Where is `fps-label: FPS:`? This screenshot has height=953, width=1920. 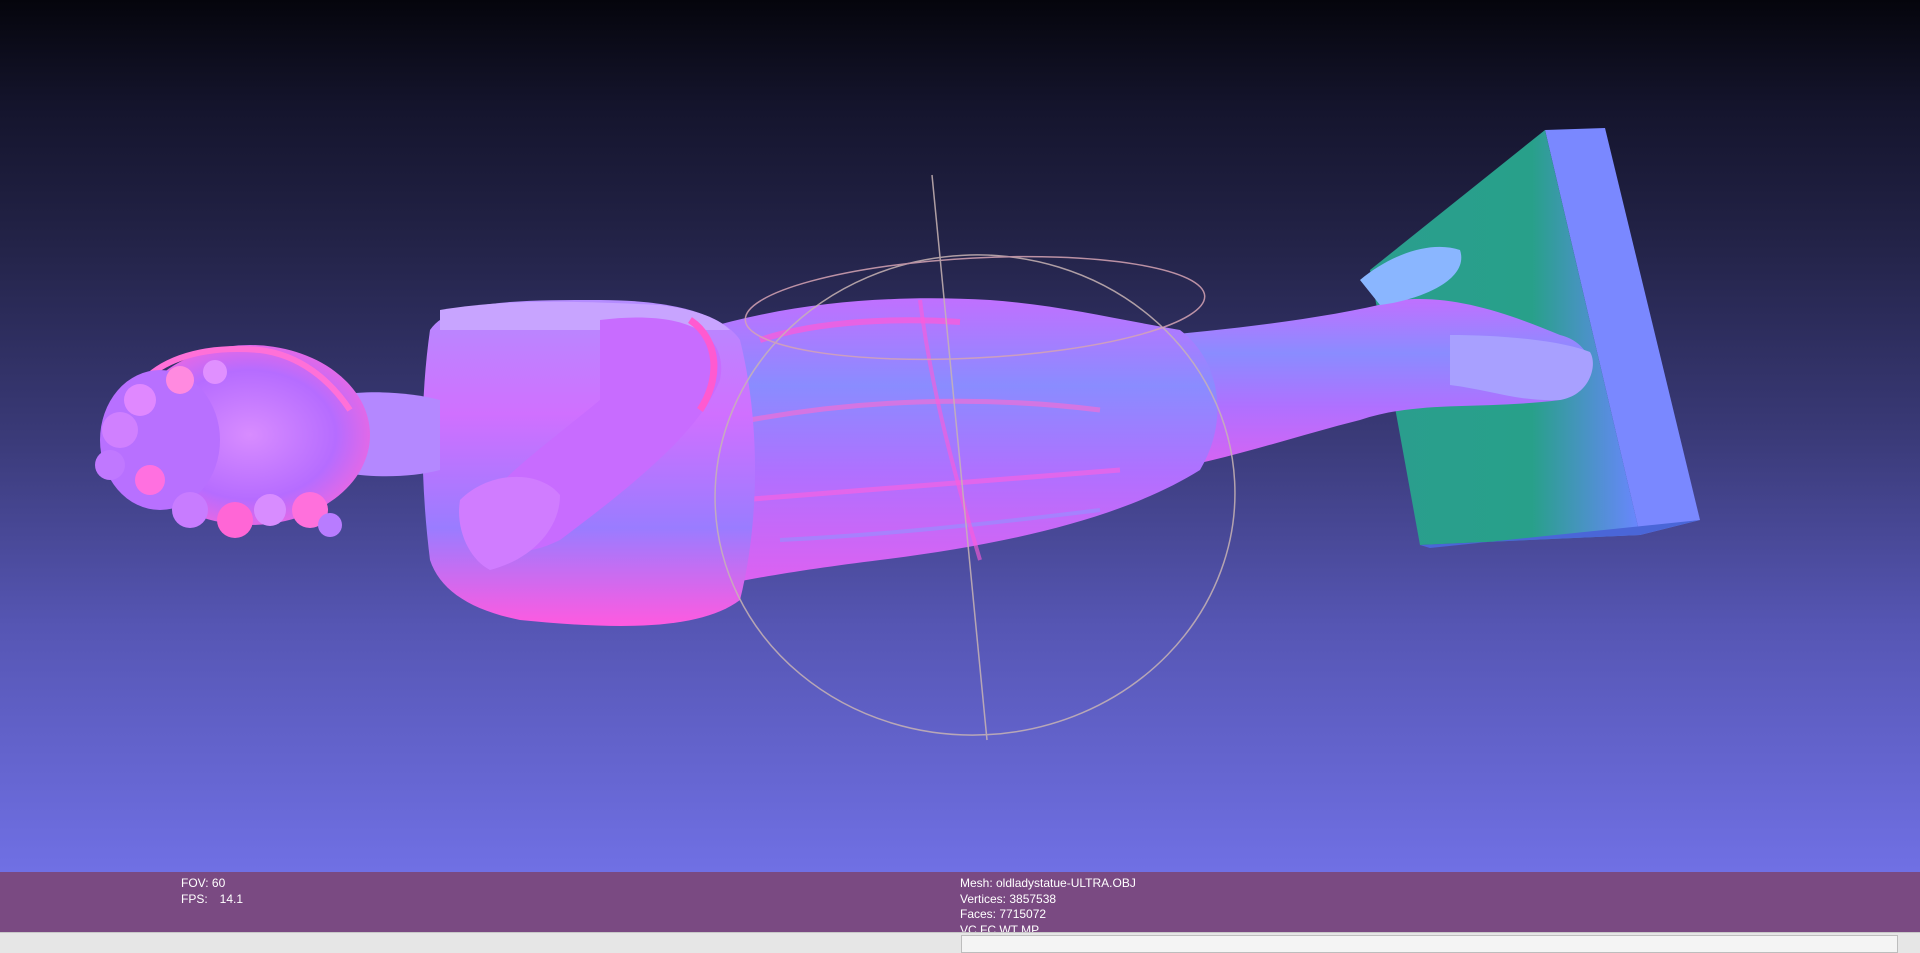 fps-label: FPS: is located at coordinates (194, 898).